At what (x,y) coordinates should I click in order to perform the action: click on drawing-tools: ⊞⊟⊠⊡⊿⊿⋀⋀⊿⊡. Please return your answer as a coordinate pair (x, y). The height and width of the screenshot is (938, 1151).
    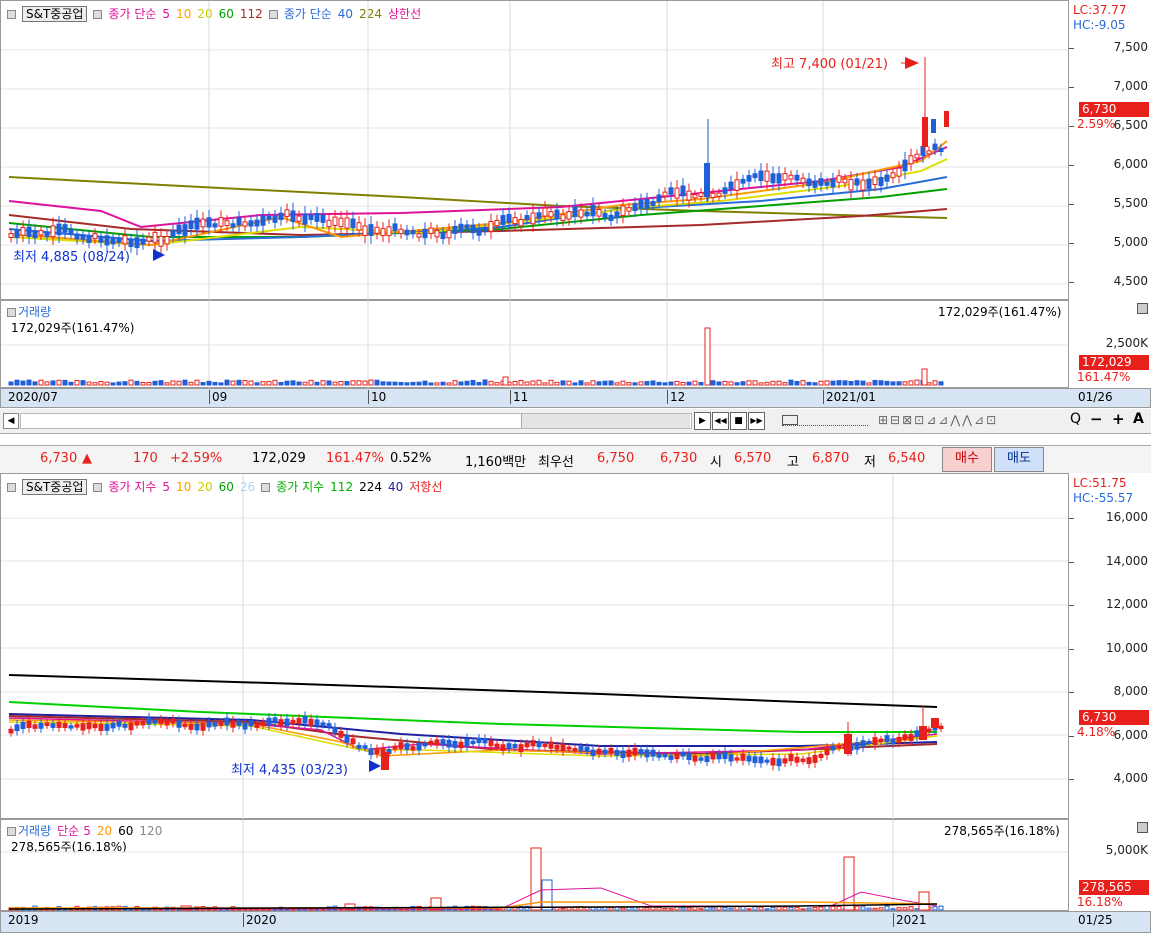
    Looking at the image, I should click on (968, 420).